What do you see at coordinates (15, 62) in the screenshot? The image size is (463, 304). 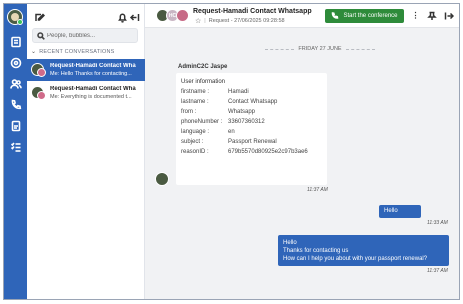 I see `bubbles-icon` at bounding box center [15, 62].